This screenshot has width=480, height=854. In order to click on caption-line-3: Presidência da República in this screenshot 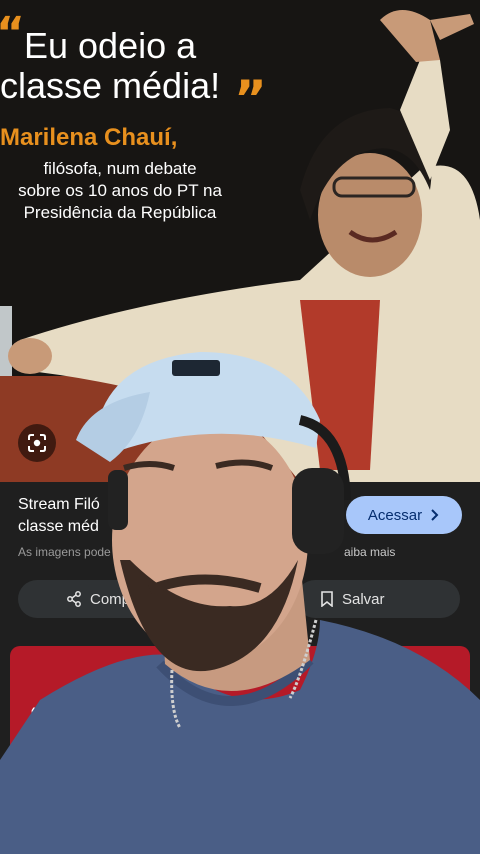, I will do `click(120, 212)`.